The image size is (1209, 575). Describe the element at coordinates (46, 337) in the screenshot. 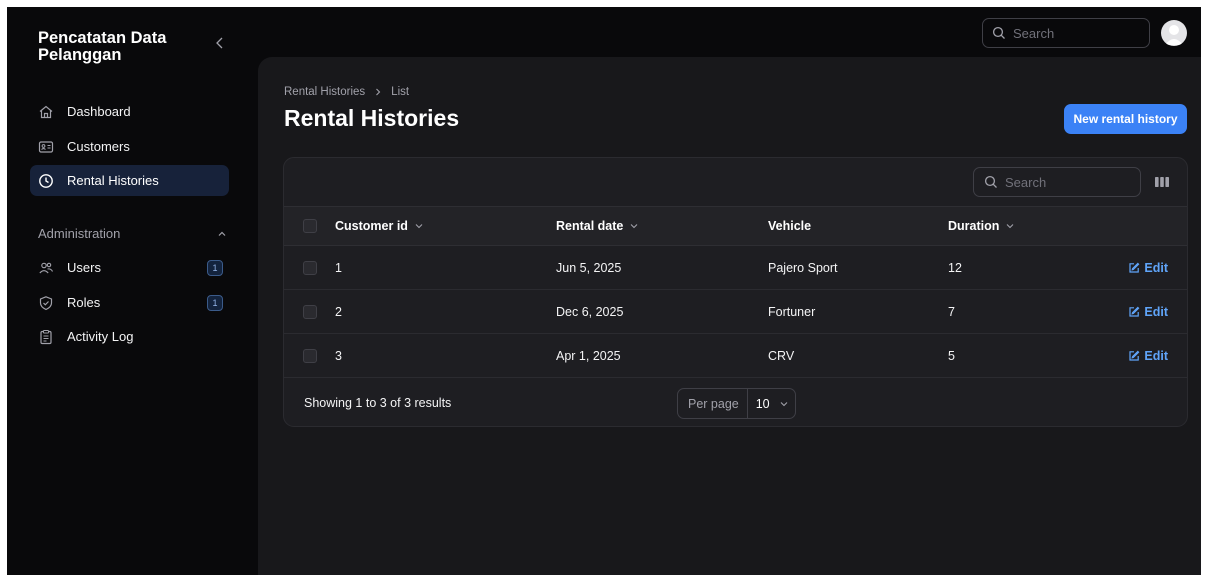

I see `clipboard-icon` at that location.